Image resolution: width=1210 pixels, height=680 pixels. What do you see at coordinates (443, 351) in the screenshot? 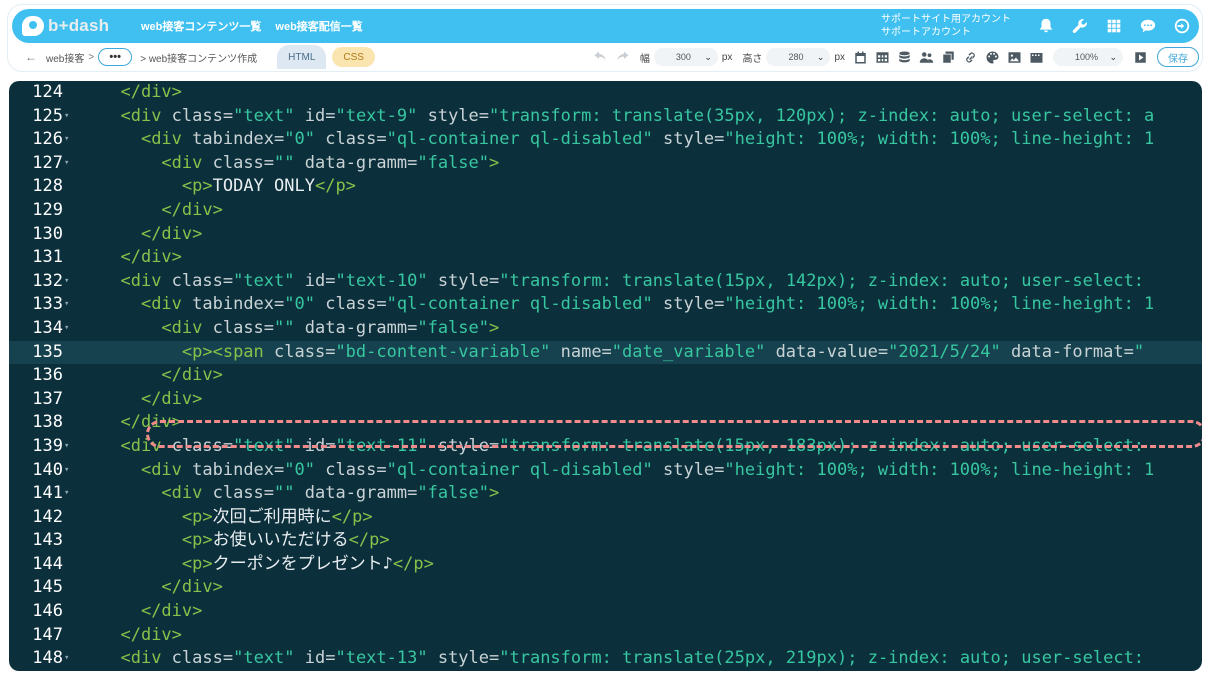
I see `code-token: "bd-content-variable"` at bounding box center [443, 351].